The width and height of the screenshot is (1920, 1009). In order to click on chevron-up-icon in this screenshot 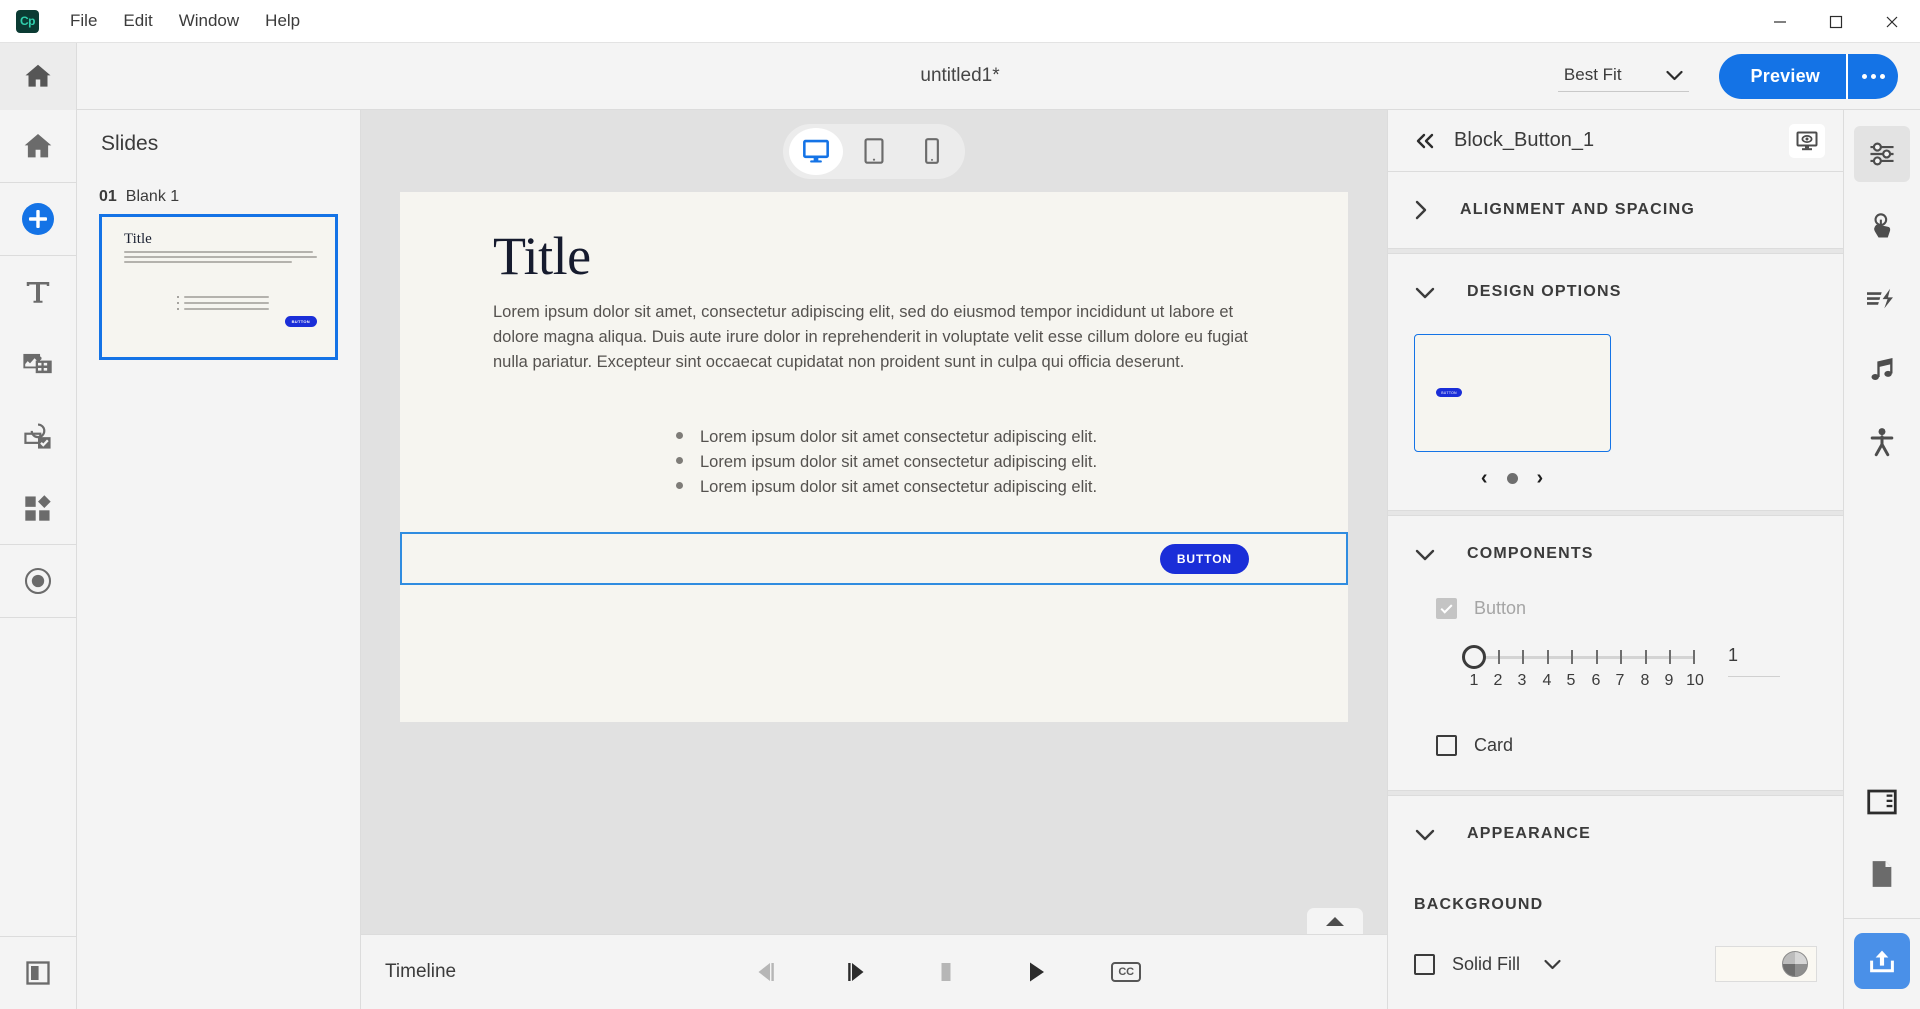, I will do `click(1335, 921)`.